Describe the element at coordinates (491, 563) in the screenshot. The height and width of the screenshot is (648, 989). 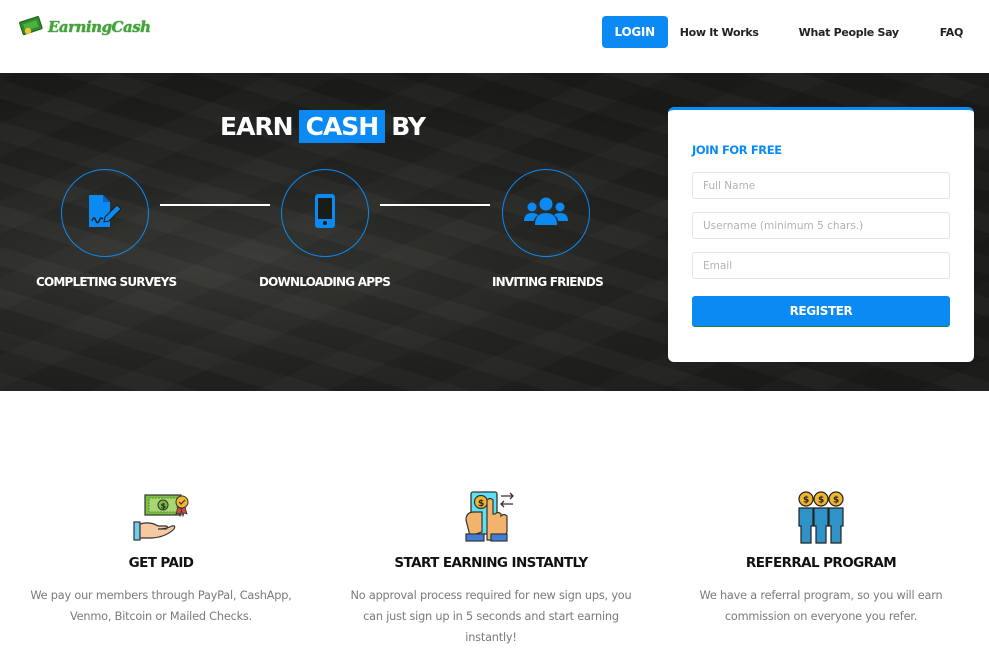
I see `feature-title: START EARNING INSTANTLY` at that location.